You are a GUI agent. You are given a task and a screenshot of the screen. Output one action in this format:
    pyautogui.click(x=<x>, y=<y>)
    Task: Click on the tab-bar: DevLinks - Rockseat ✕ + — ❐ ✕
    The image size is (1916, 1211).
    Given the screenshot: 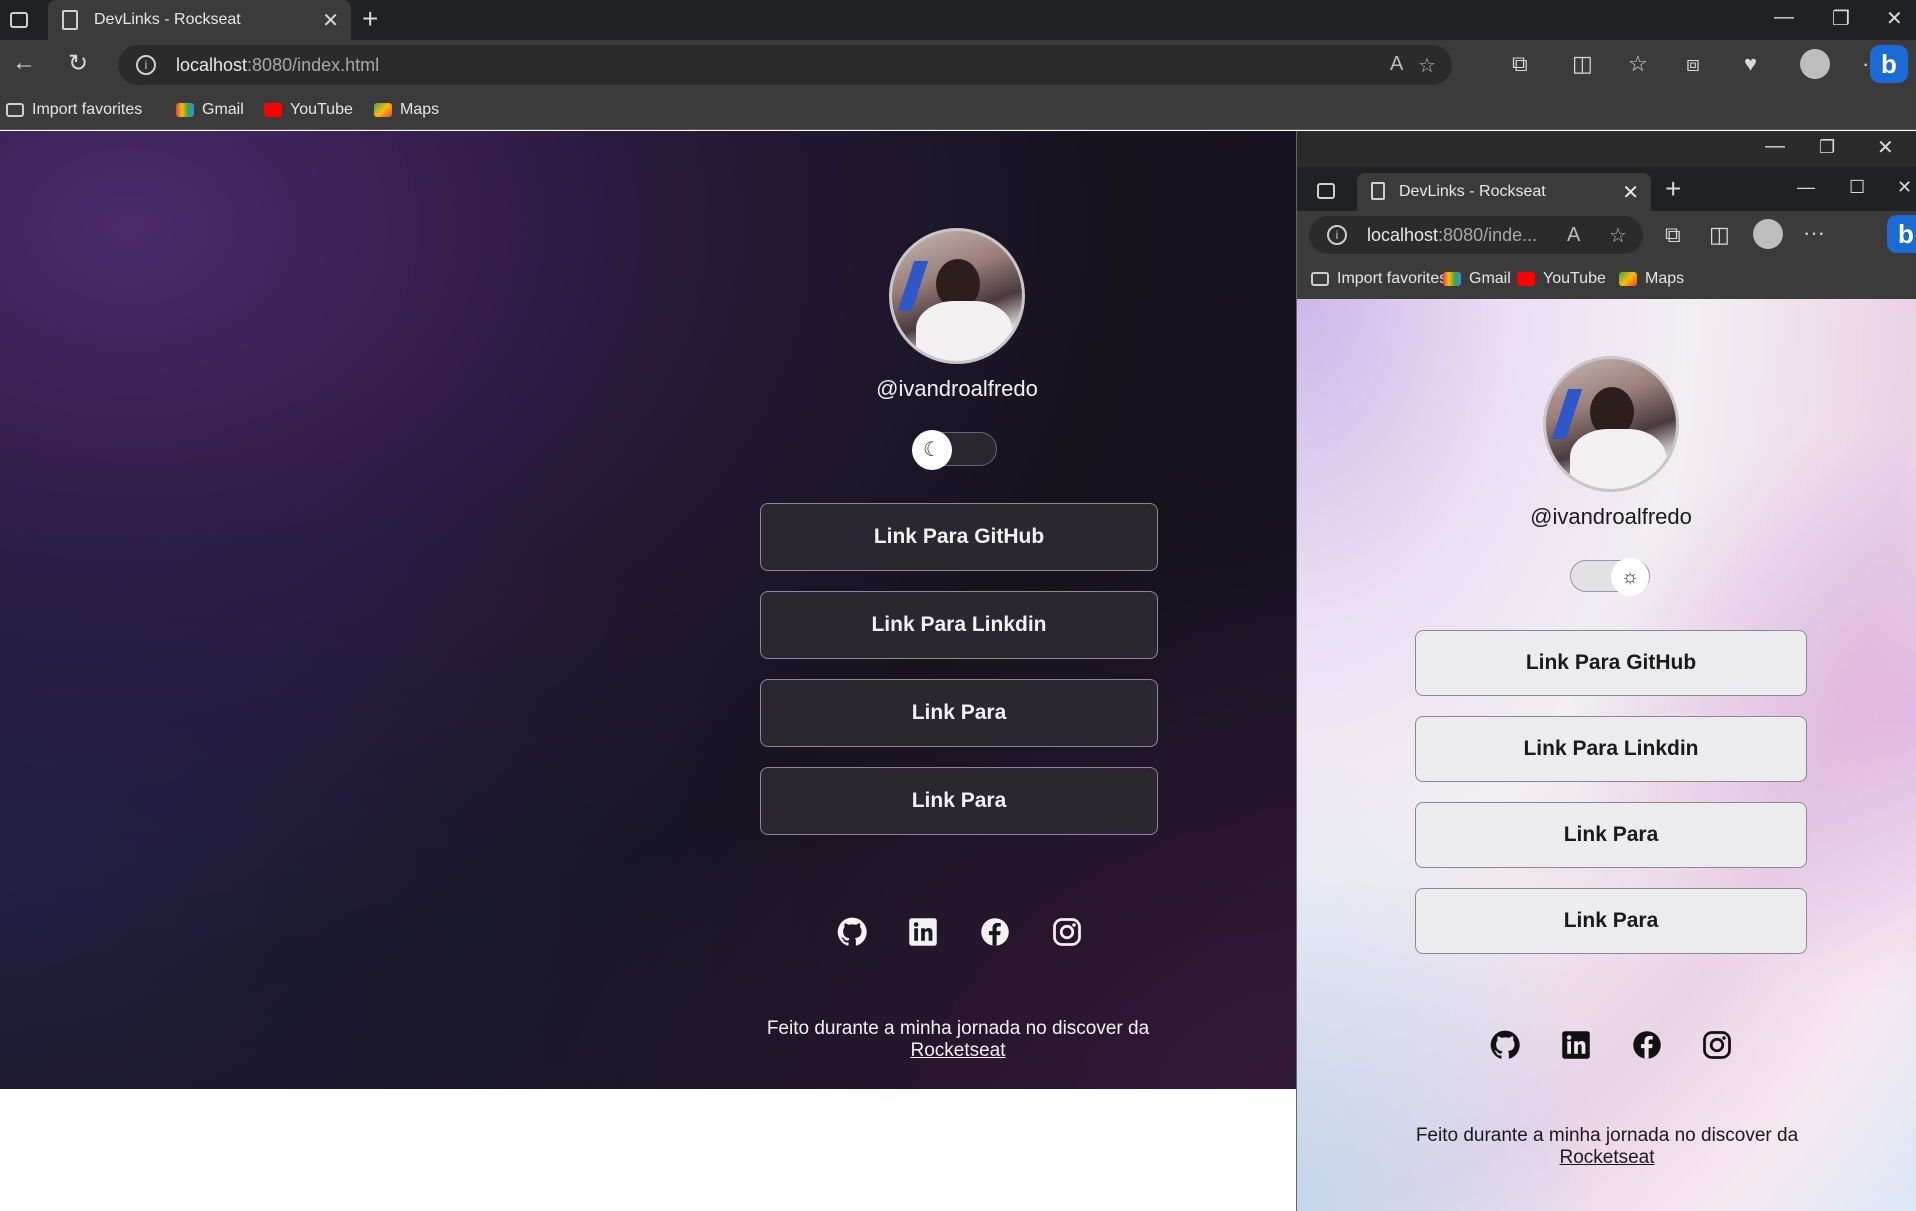 What is the action you would take?
    pyautogui.click(x=958, y=20)
    